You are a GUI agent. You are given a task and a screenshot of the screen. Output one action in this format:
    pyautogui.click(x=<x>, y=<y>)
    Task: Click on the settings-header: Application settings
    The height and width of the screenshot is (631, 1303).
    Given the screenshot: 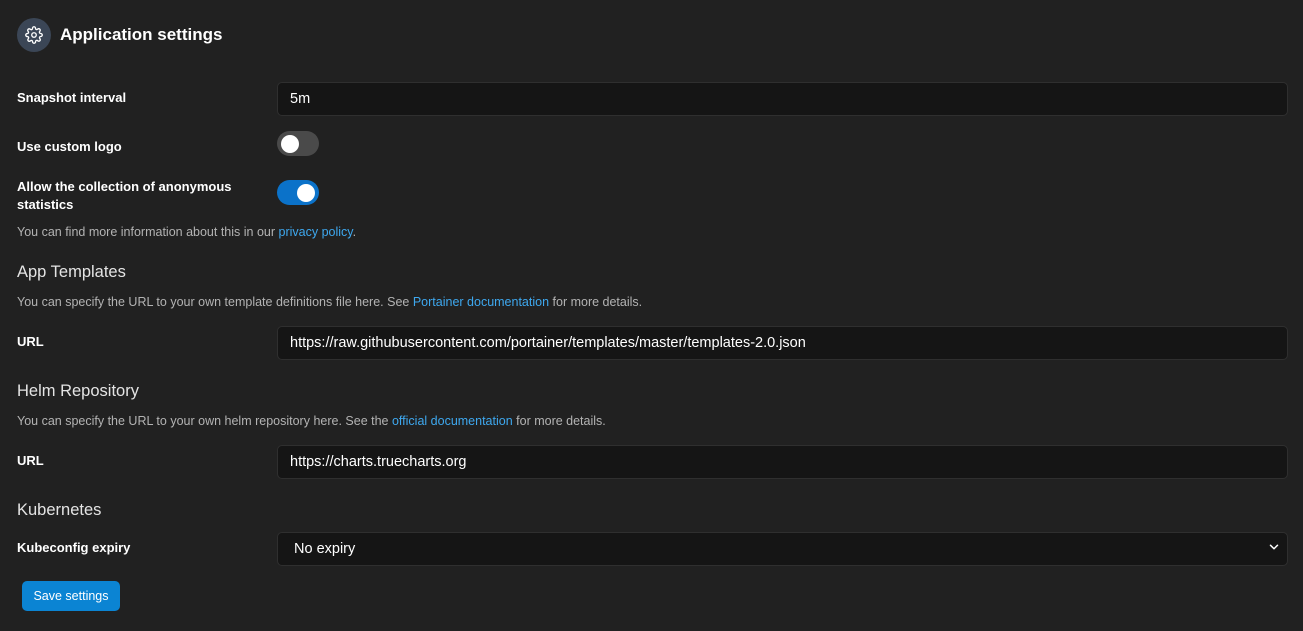 What is the action you would take?
    pyautogui.click(x=119, y=35)
    